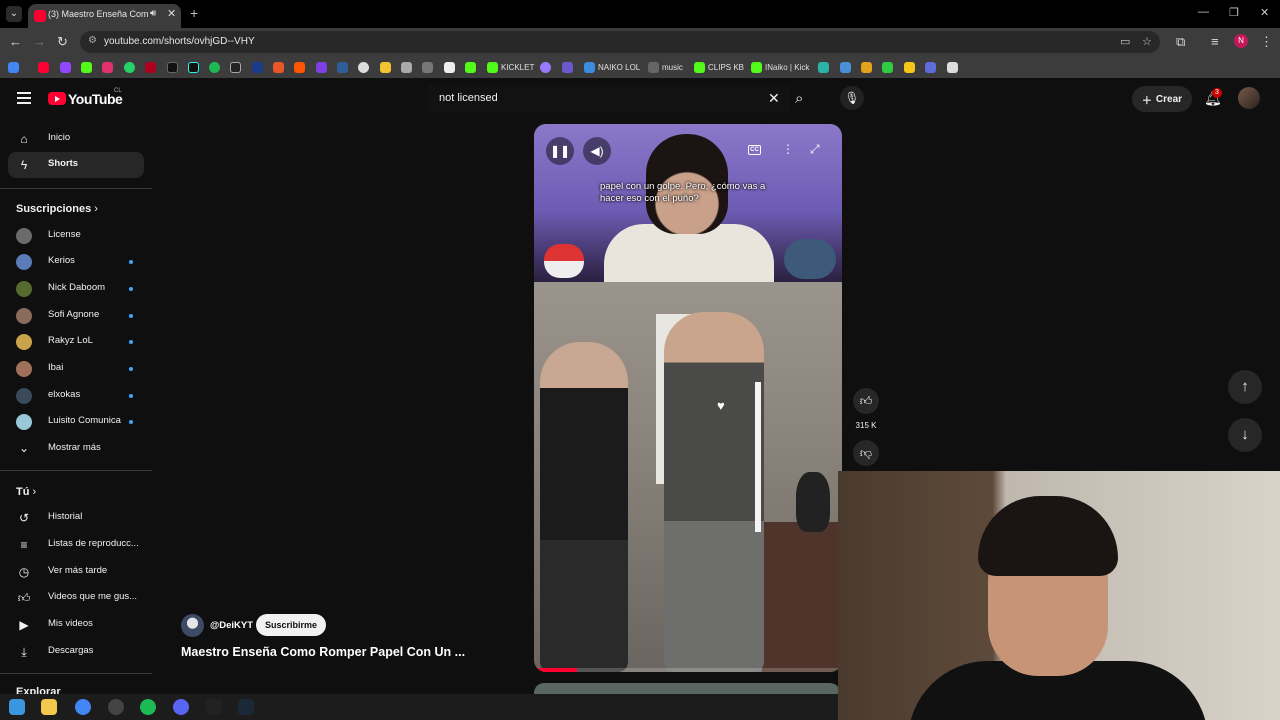  I want to click on subscription-item: Sofi Agnone, so click(76, 315).